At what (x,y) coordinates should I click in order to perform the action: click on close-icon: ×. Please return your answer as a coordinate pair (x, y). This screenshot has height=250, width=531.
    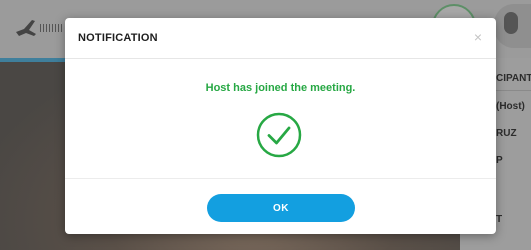
    Looking at the image, I should click on (478, 37).